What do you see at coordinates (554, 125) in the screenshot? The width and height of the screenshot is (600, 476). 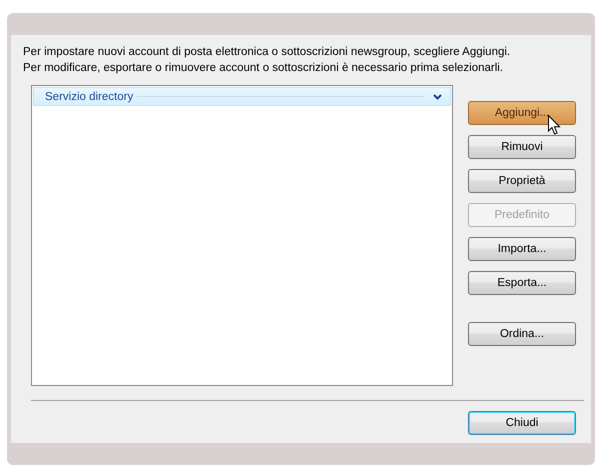 I see `cursor-icon` at bounding box center [554, 125].